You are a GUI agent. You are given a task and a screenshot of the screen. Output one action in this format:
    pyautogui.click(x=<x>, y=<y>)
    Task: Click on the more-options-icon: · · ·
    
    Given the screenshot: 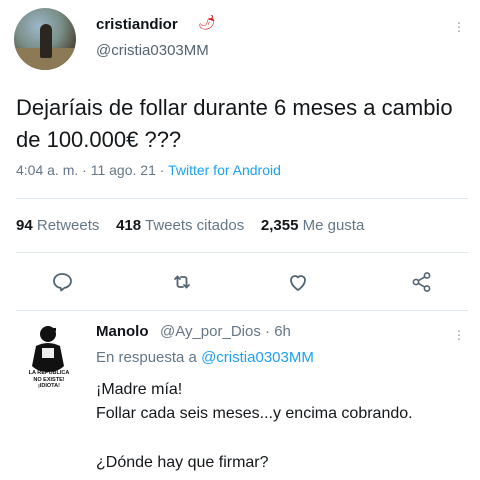 What is the action you would take?
    pyautogui.click(x=459, y=26)
    